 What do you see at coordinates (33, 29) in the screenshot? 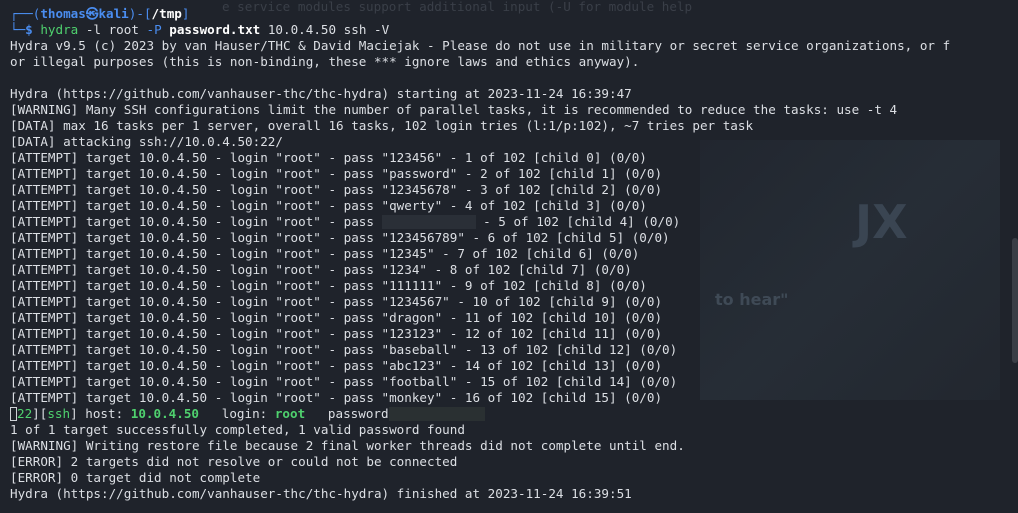
I see `prompt-dollar: $` at bounding box center [33, 29].